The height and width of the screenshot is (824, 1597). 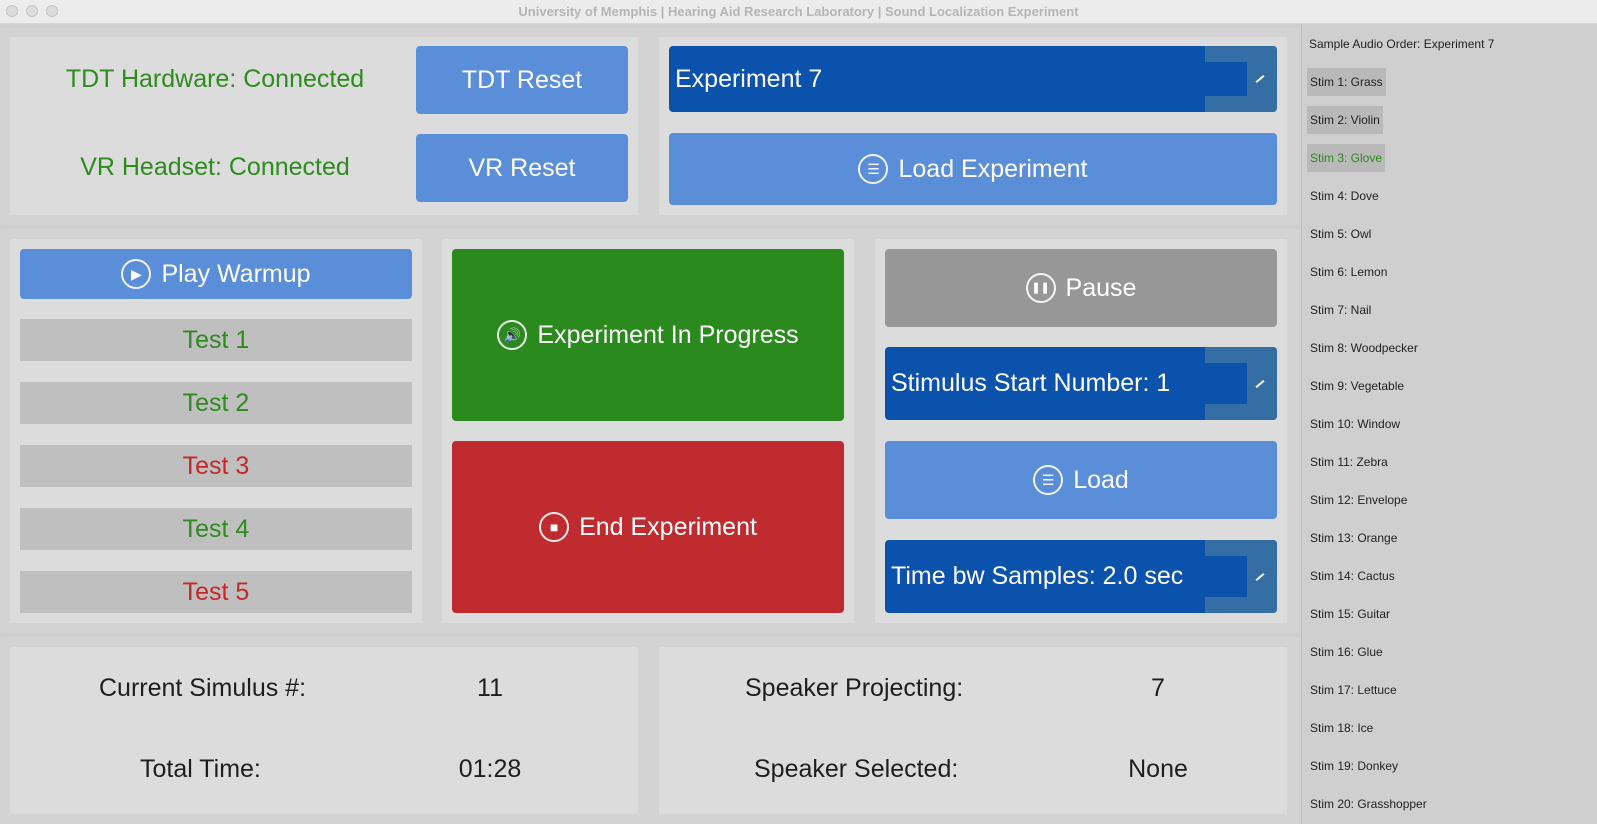 What do you see at coordinates (522, 80) in the screenshot?
I see `tdt-reset-button: TDT Reset` at bounding box center [522, 80].